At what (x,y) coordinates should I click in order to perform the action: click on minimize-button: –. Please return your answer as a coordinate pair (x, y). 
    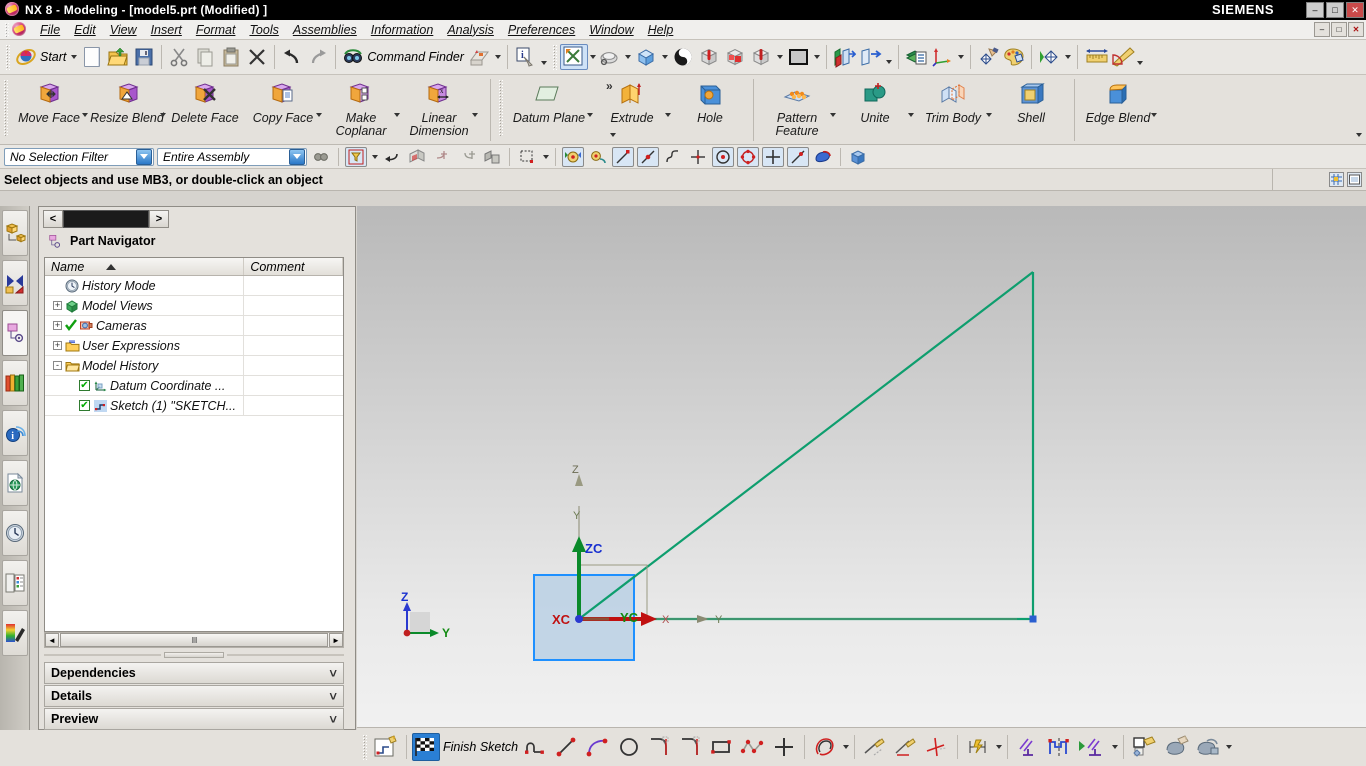
    Looking at the image, I should click on (1315, 10).